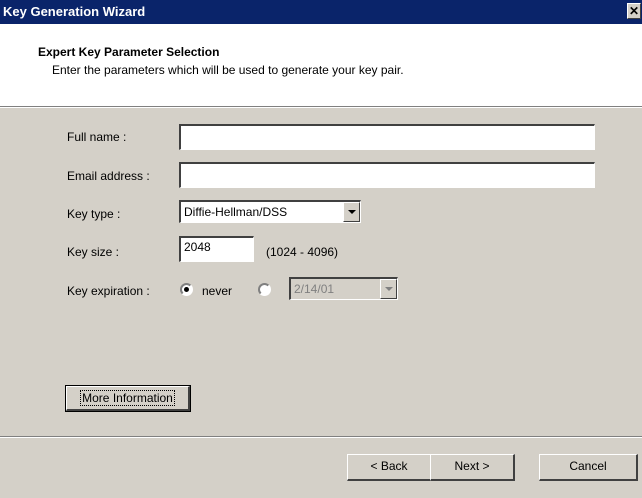  Describe the element at coordinates (387, 137) in the screenshot. I see `full-name-input` at that location.